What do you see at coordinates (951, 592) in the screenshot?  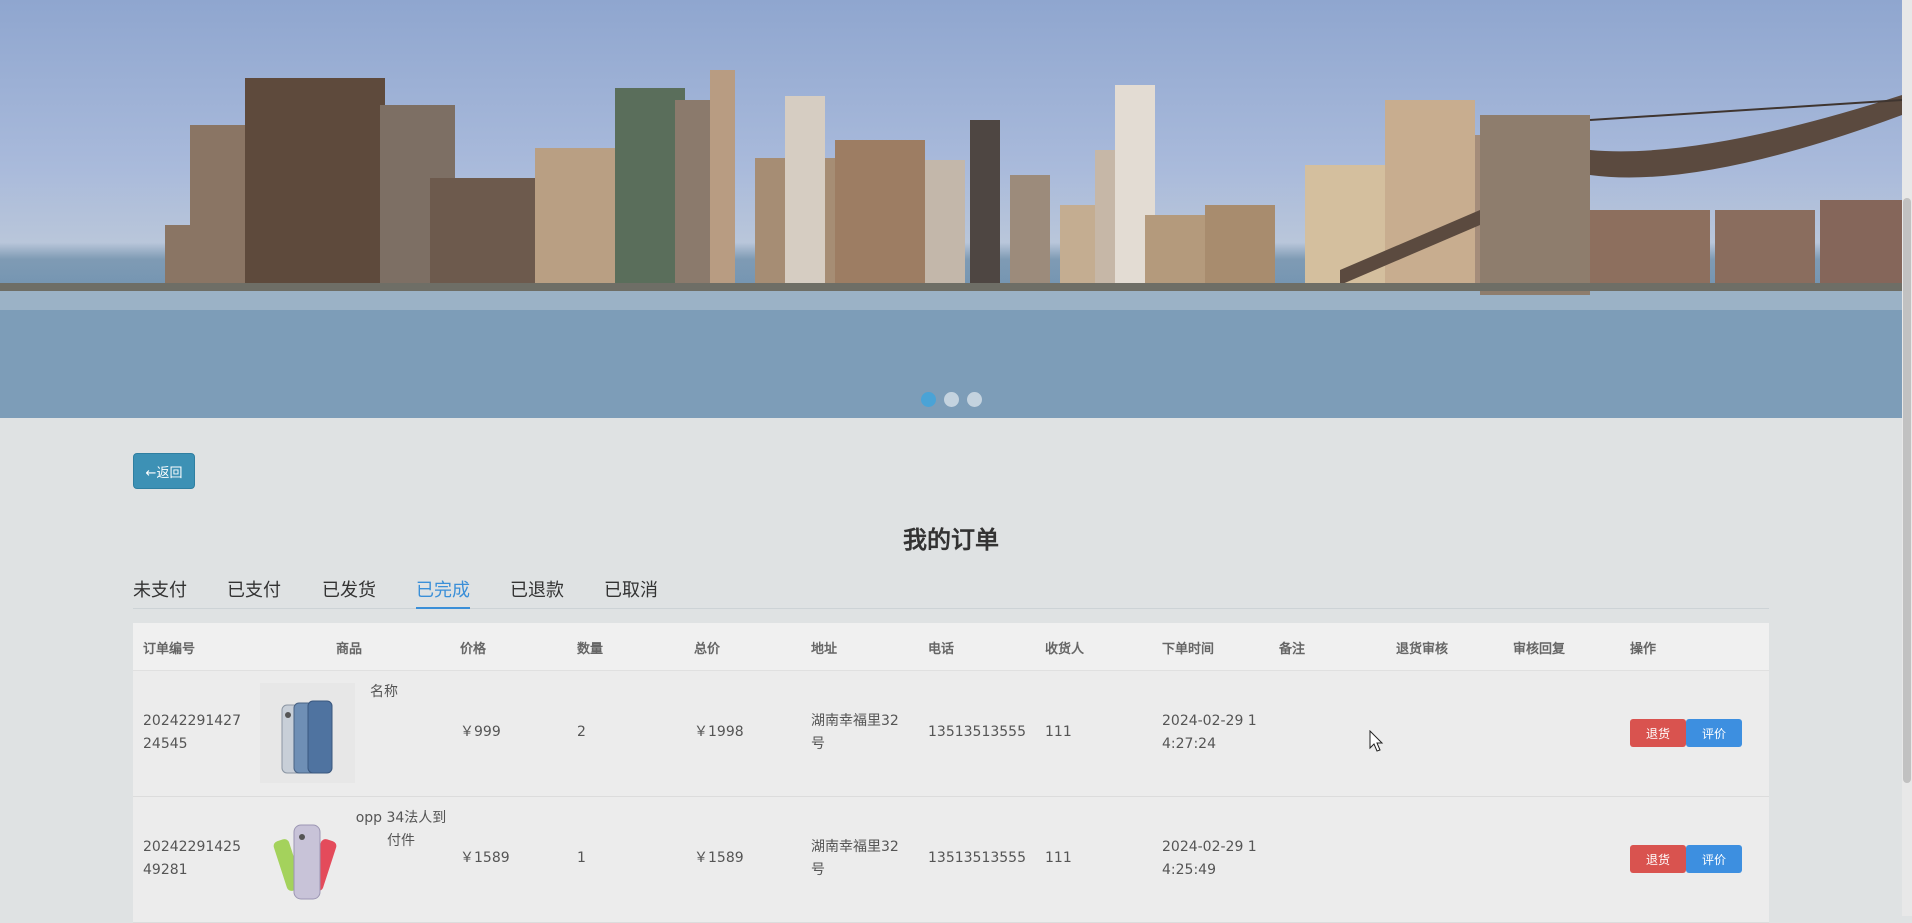 I see `order-status-tabs: 未支付 已支付 已发货 已完成 已退款 已取消` at bounding box center [951, 592].